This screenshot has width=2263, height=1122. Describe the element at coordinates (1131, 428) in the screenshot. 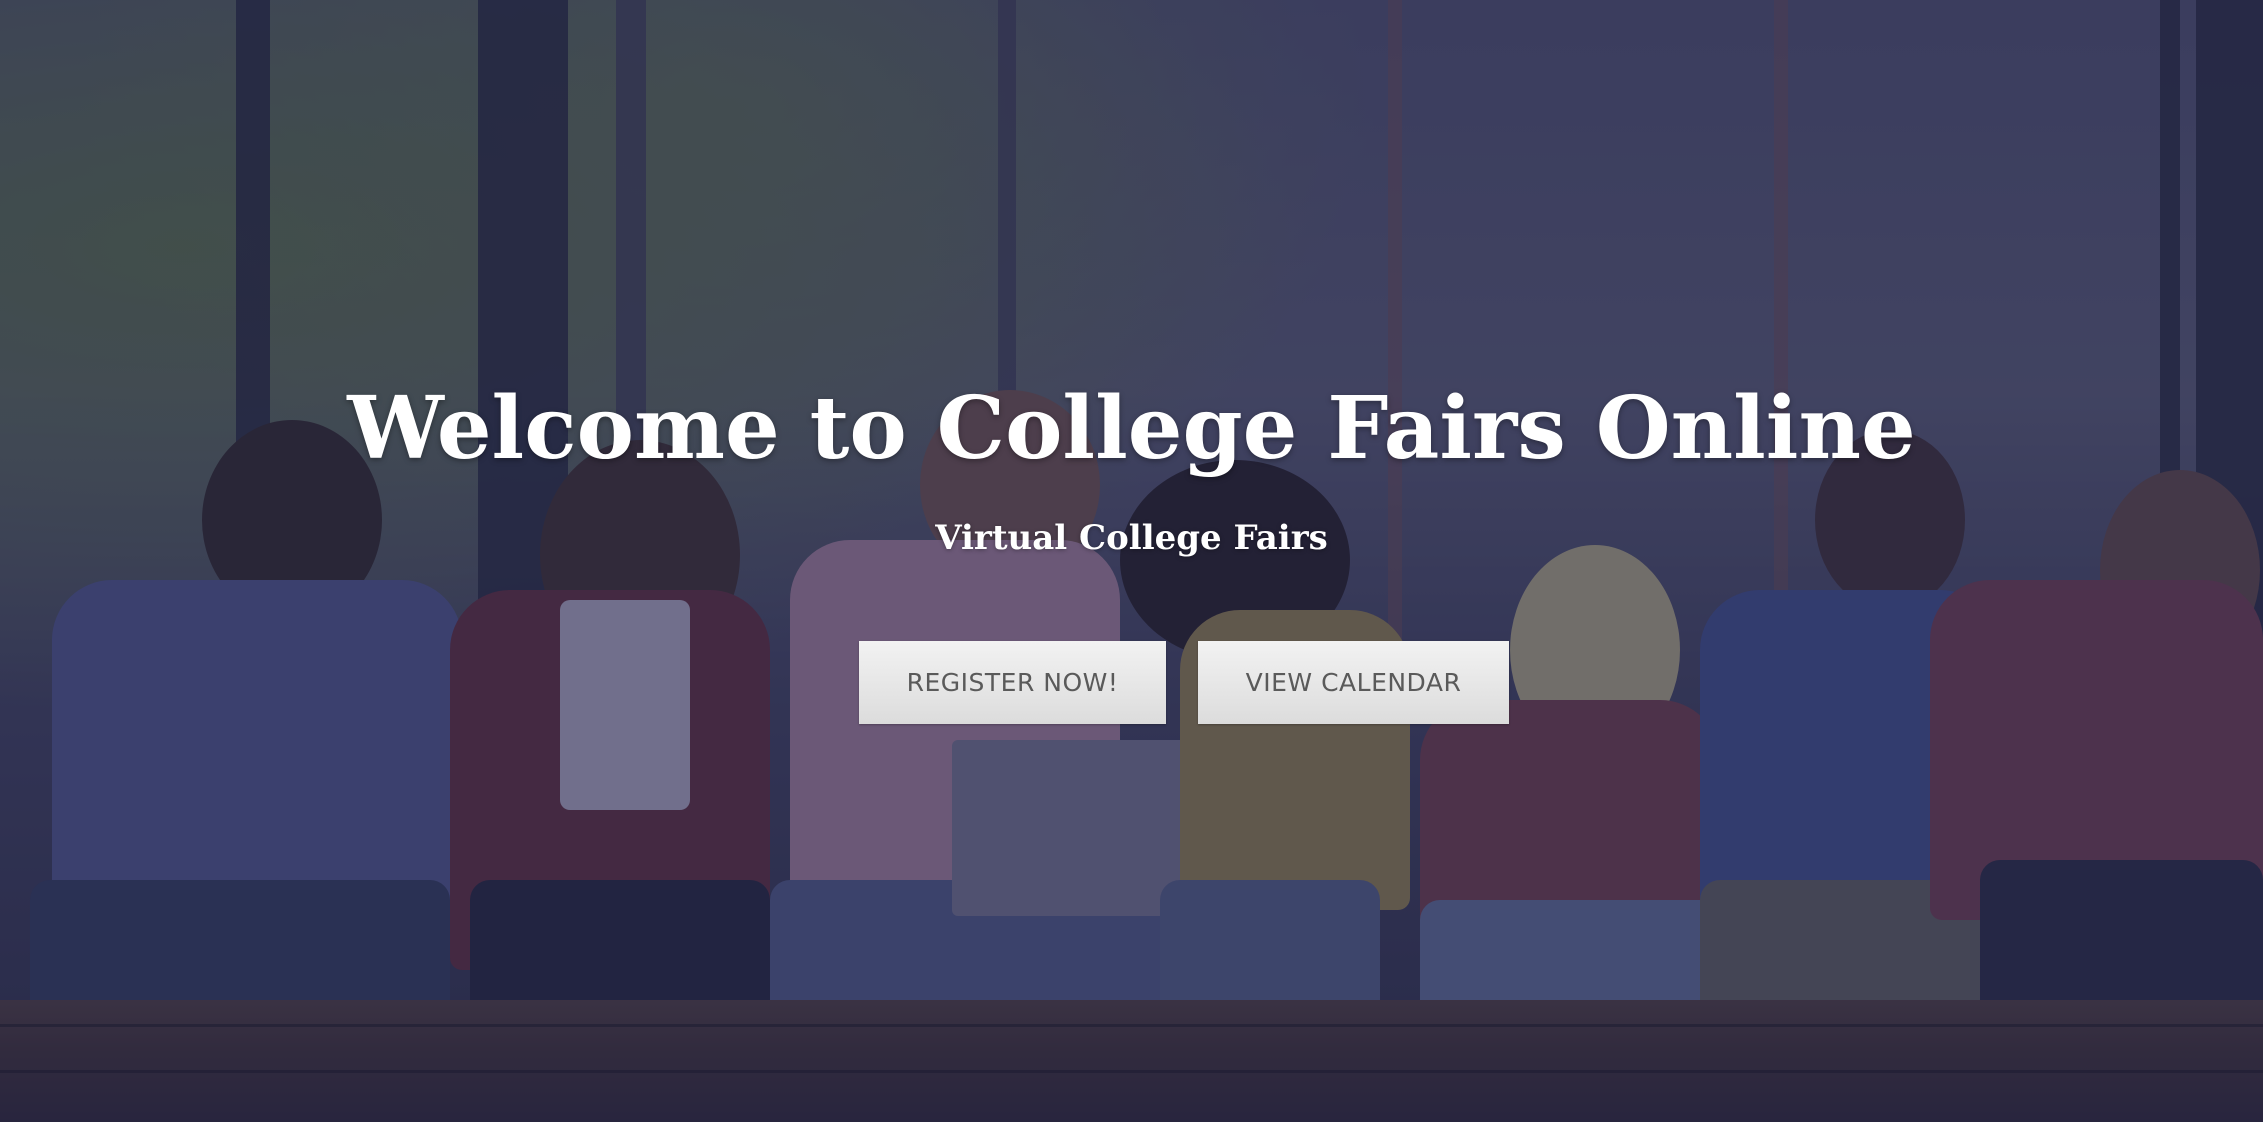

I see `page-title: Welcome to College Fairs Online` at that location.